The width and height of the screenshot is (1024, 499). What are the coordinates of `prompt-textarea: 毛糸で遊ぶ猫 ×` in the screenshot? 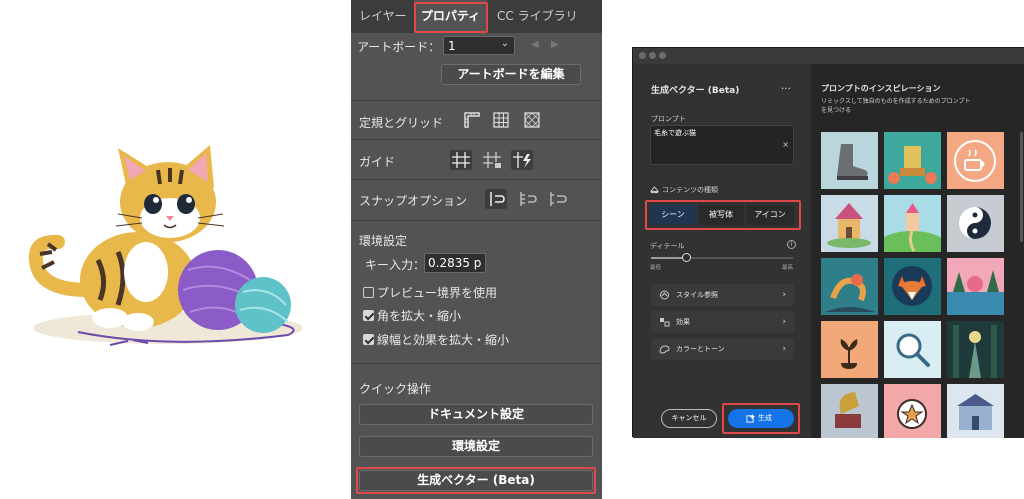 It's located at (722, 145).